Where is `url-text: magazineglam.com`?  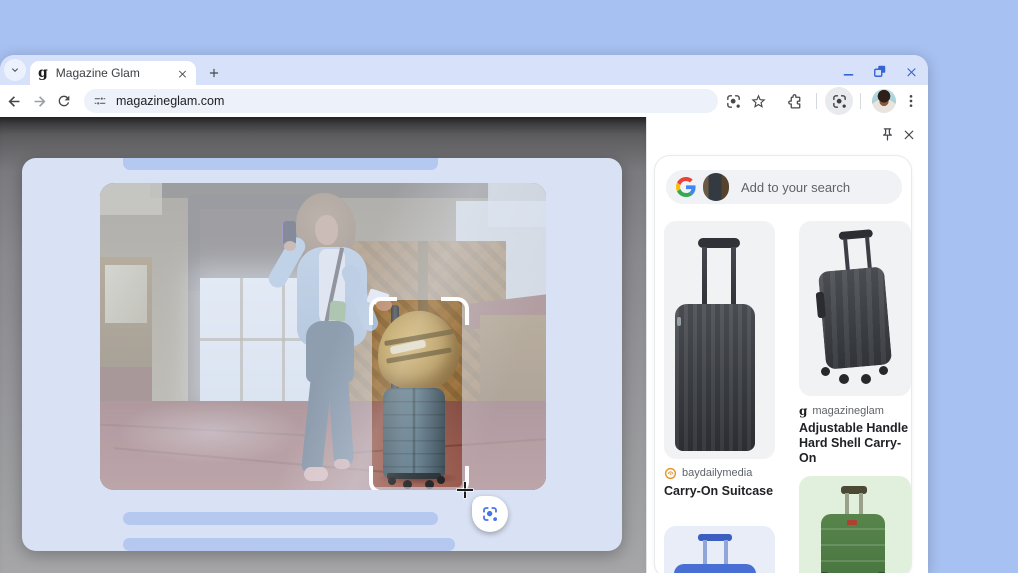
url-text: magazineglam.com is located at coordinates (170, 101).